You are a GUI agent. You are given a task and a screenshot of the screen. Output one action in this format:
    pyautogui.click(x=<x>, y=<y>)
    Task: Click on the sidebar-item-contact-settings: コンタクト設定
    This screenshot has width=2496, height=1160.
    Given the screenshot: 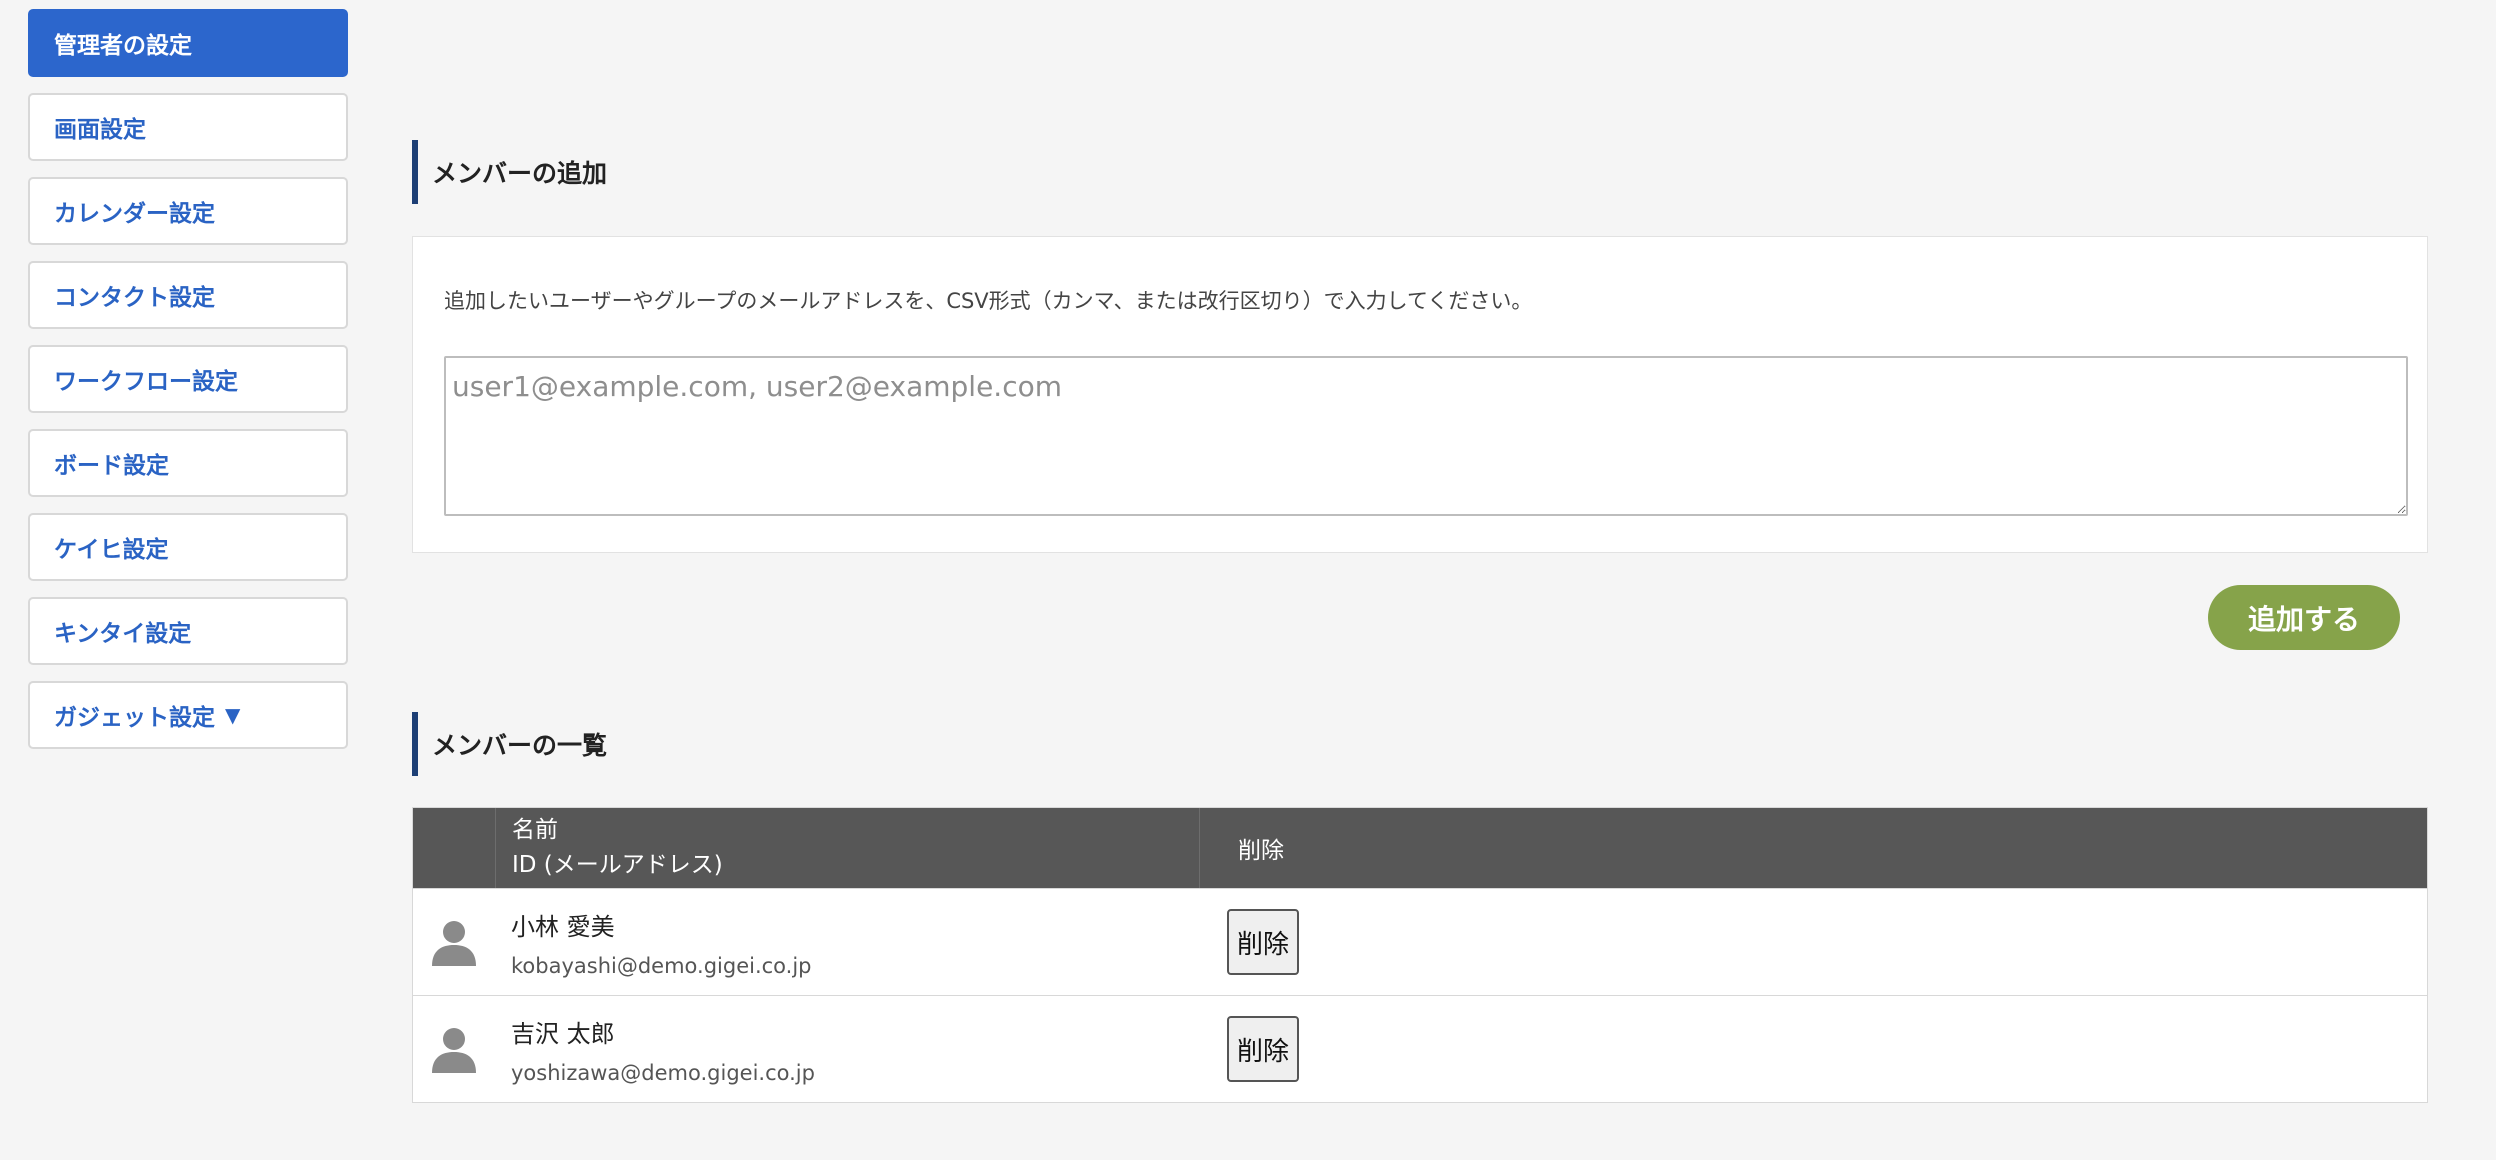 What is the action you would take?
    pyautogui.click(x=188, y=295)
    